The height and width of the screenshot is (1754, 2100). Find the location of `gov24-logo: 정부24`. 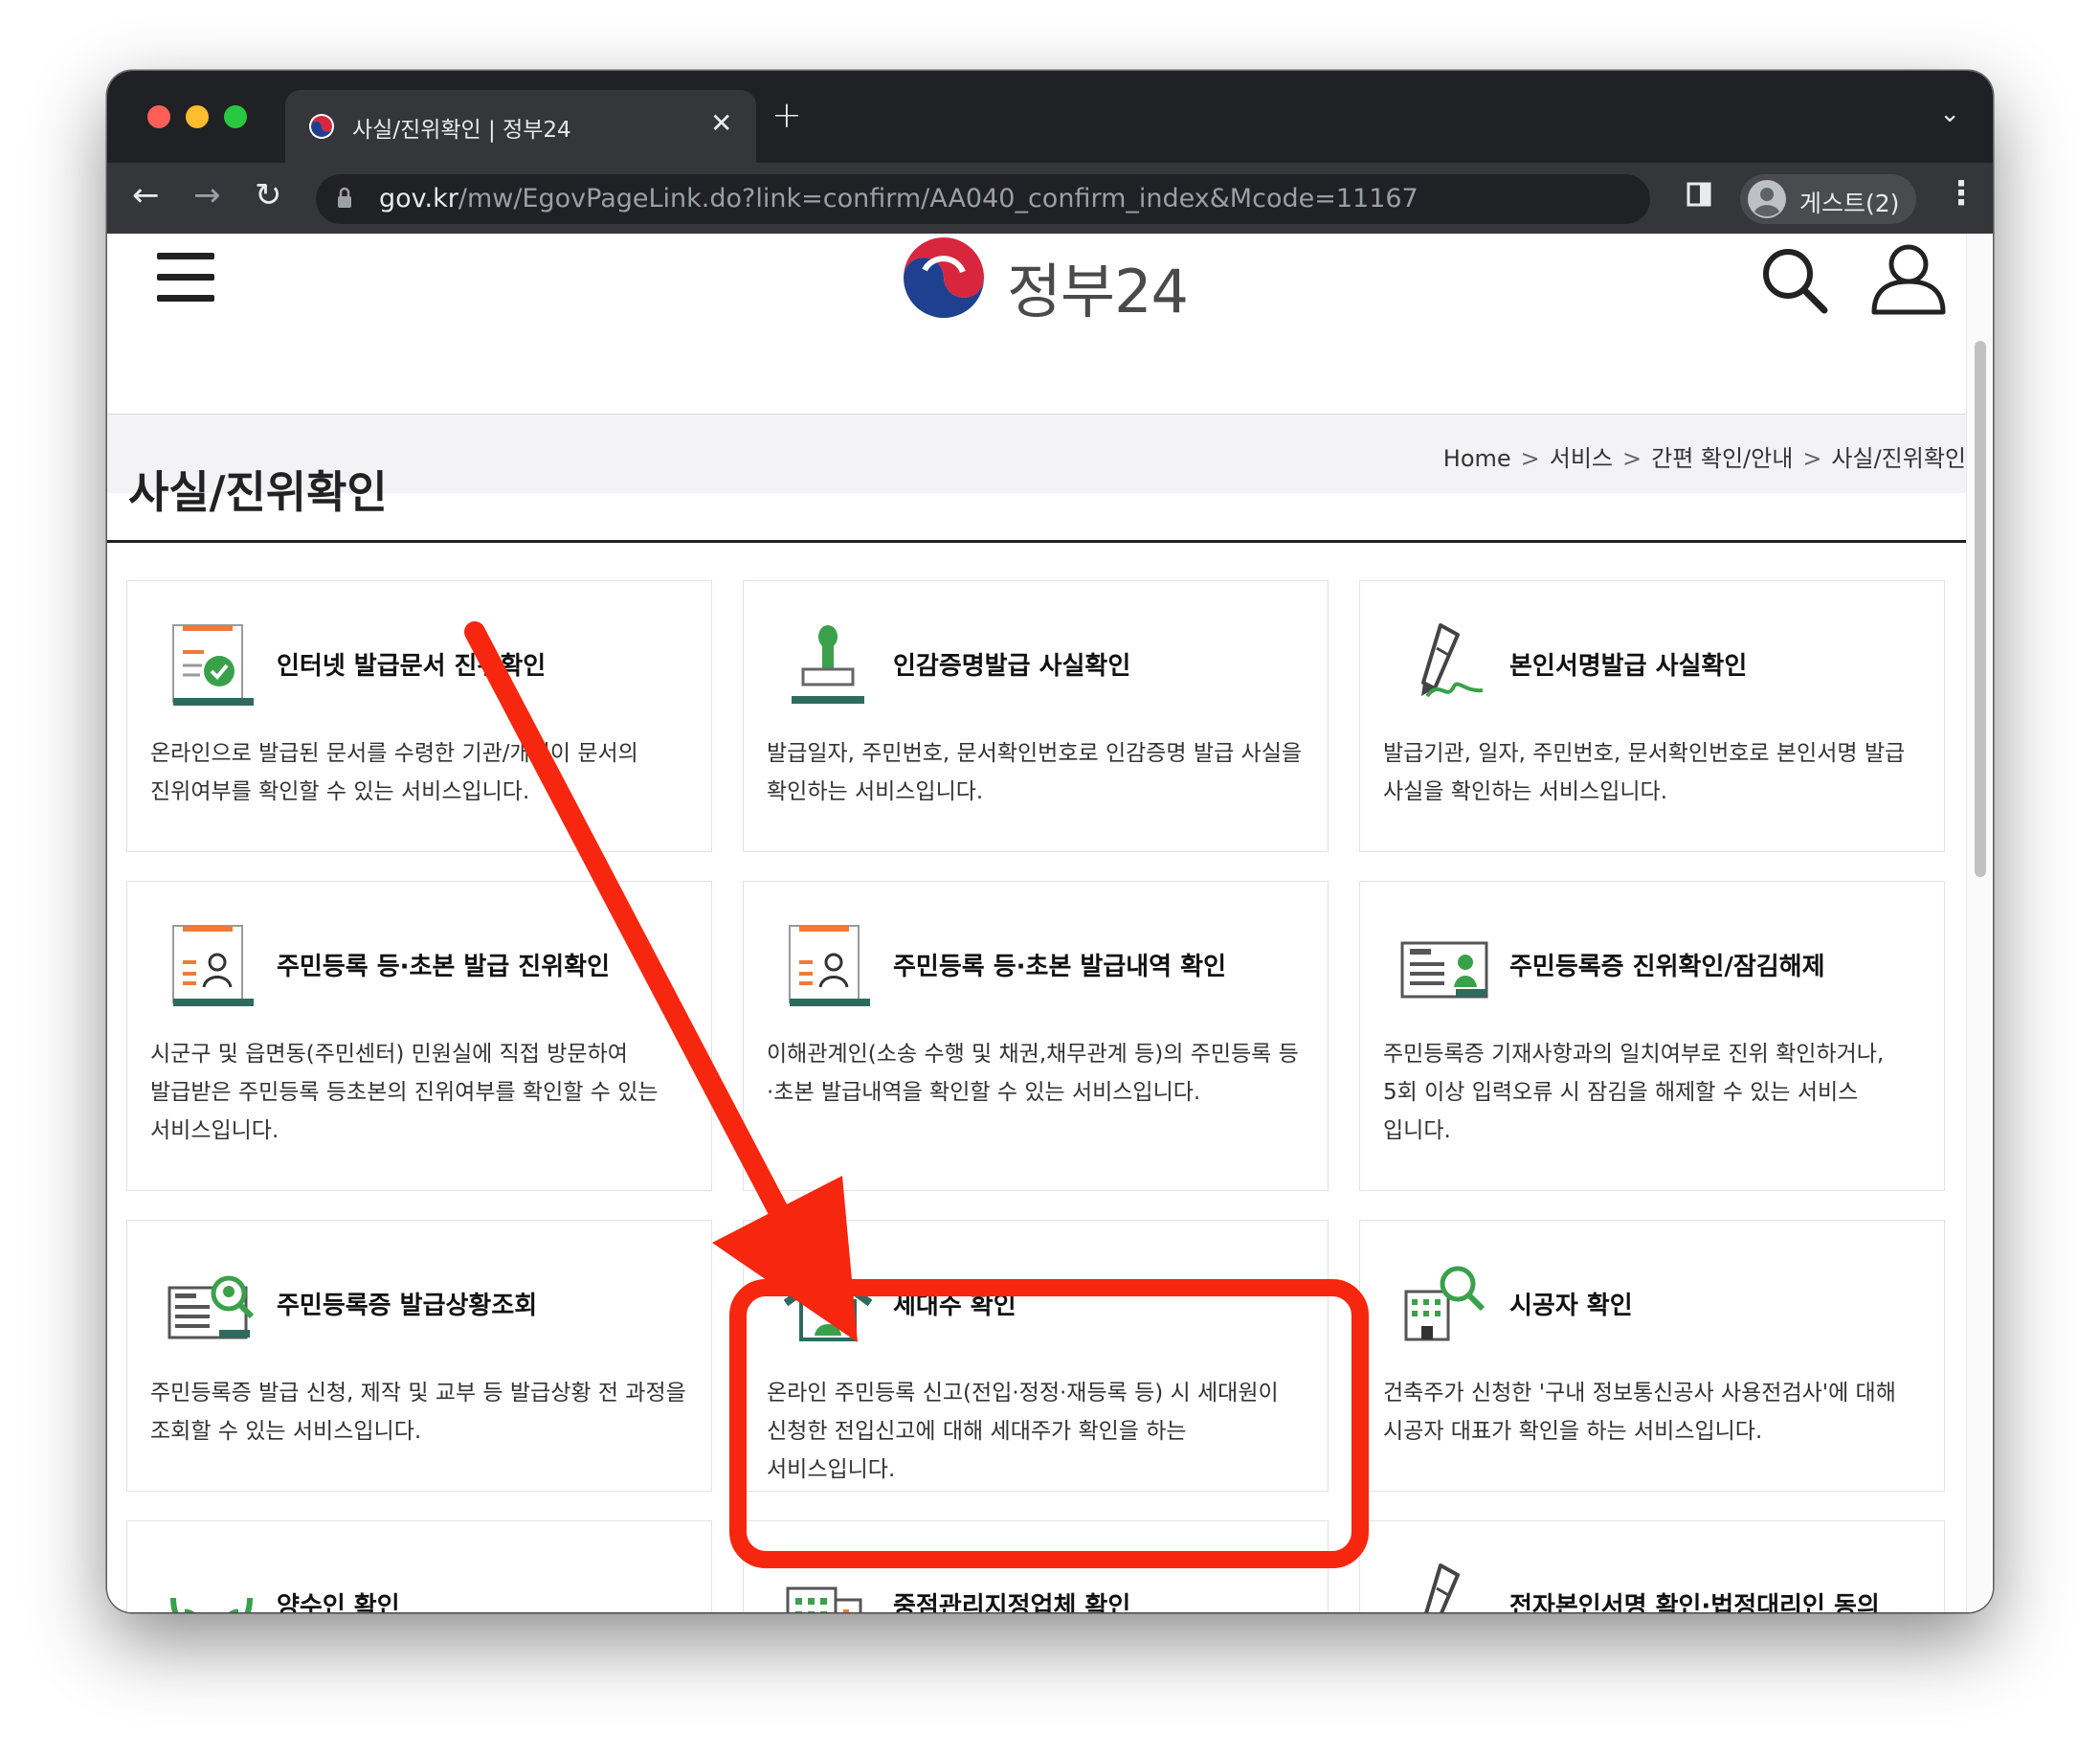

gov24-logo: 정부24 is located at coordinates (1049, 280).